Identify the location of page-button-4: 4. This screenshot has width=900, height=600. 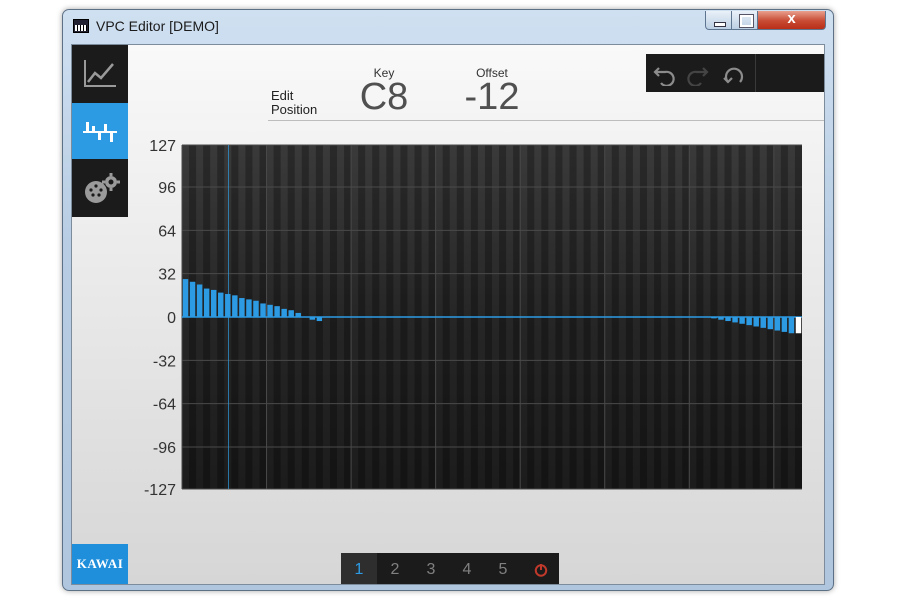
(467, 568).